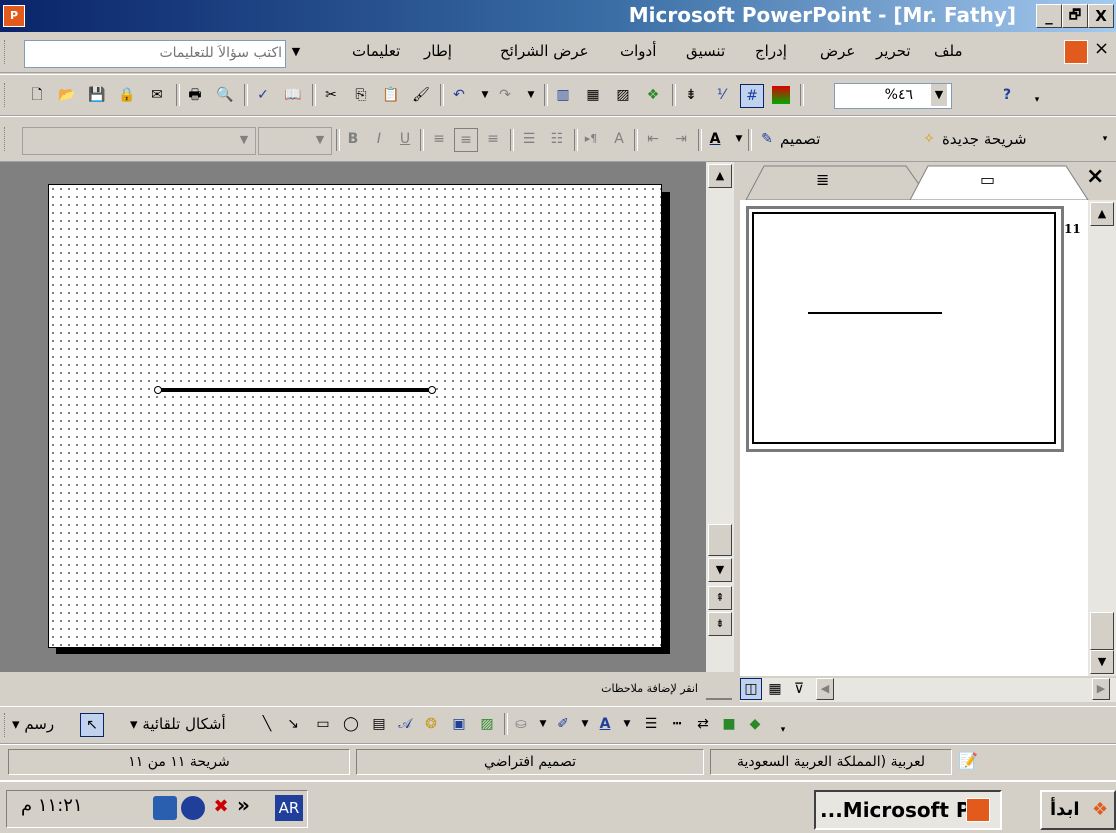  What do you see at coordinates (293, 95) in the screenshot?
I see `research-icon: 📖` at bounding box center [293, 95].